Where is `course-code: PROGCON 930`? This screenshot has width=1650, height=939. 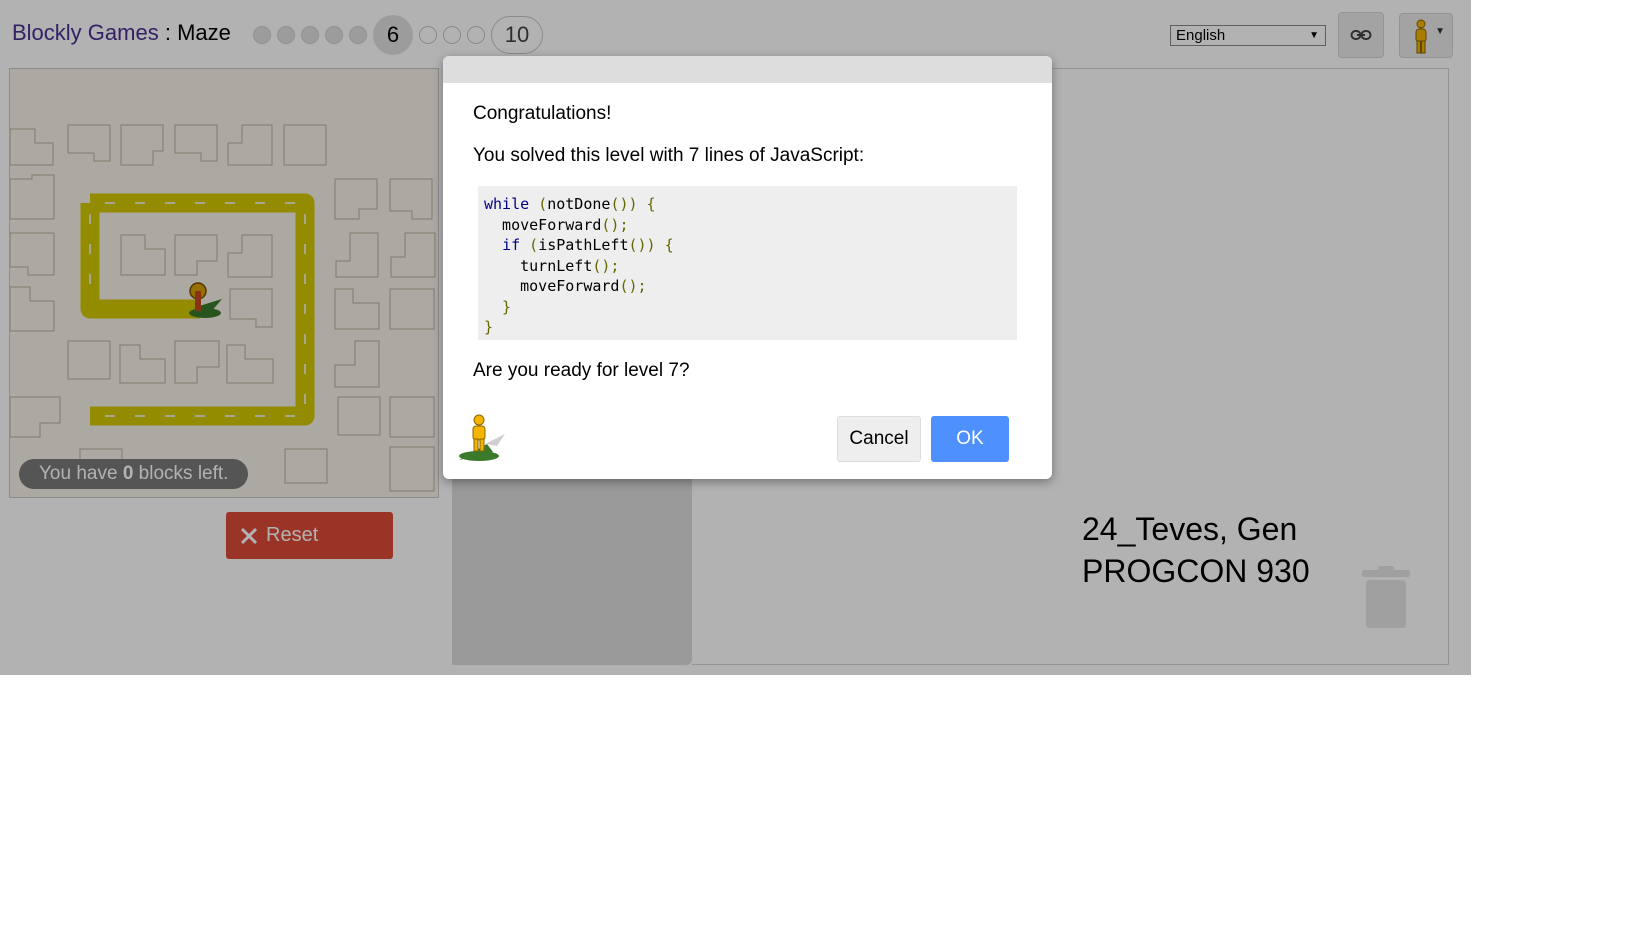
course-code: PROGCON 930 is located at coordinates (1196, 571).